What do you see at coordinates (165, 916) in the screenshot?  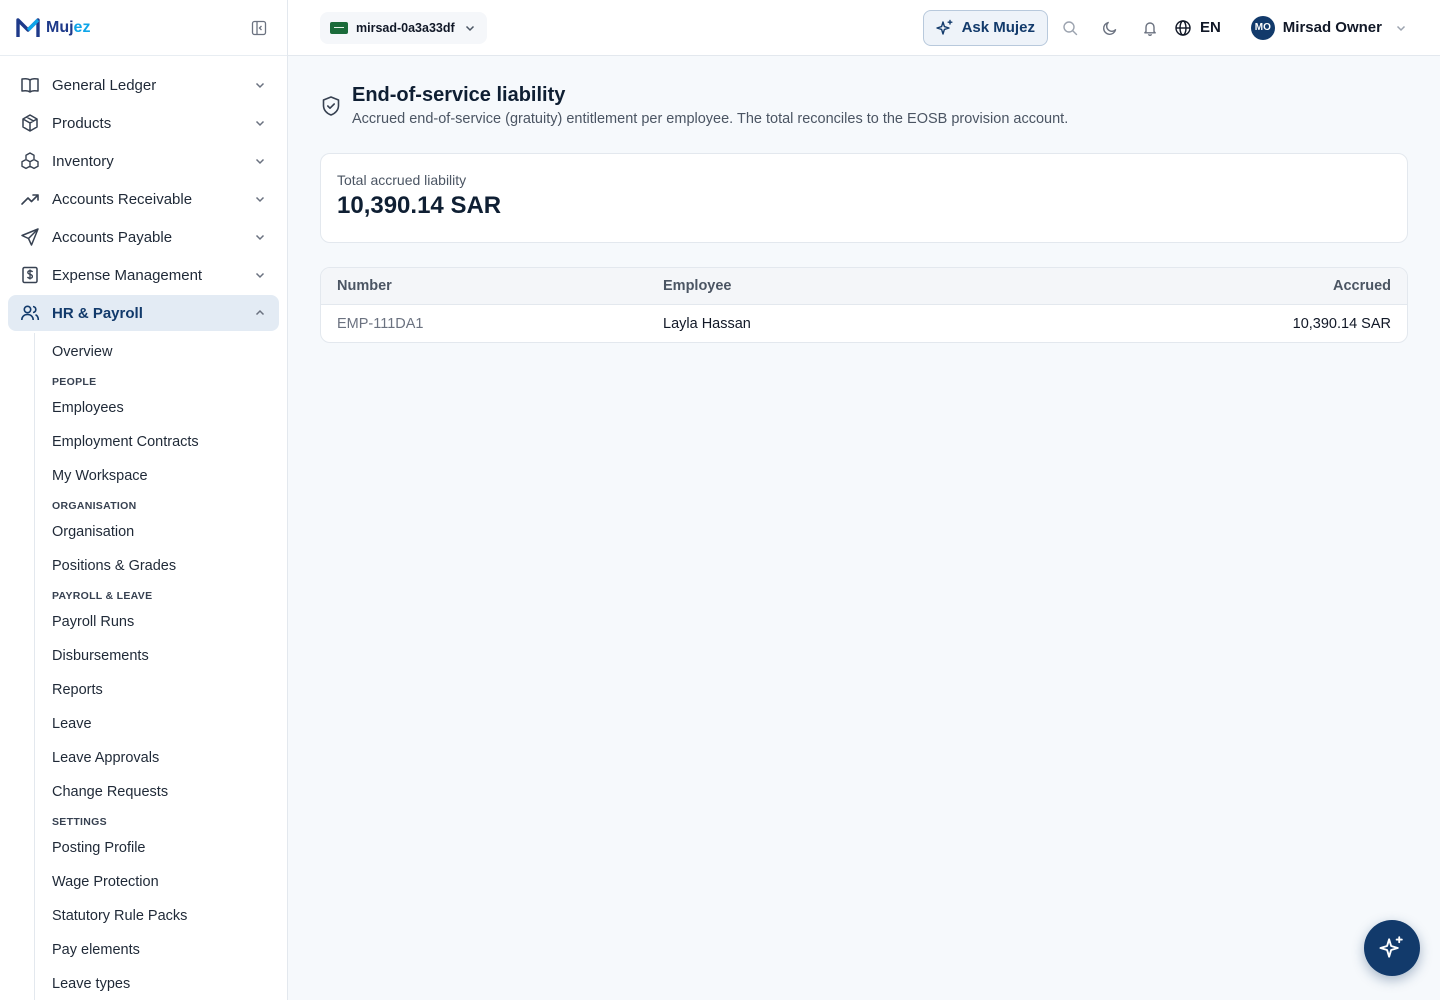 I see `subnav-item-statutory-rule-packs: Statutory Rule Packs` at bounding box center [165, 916].